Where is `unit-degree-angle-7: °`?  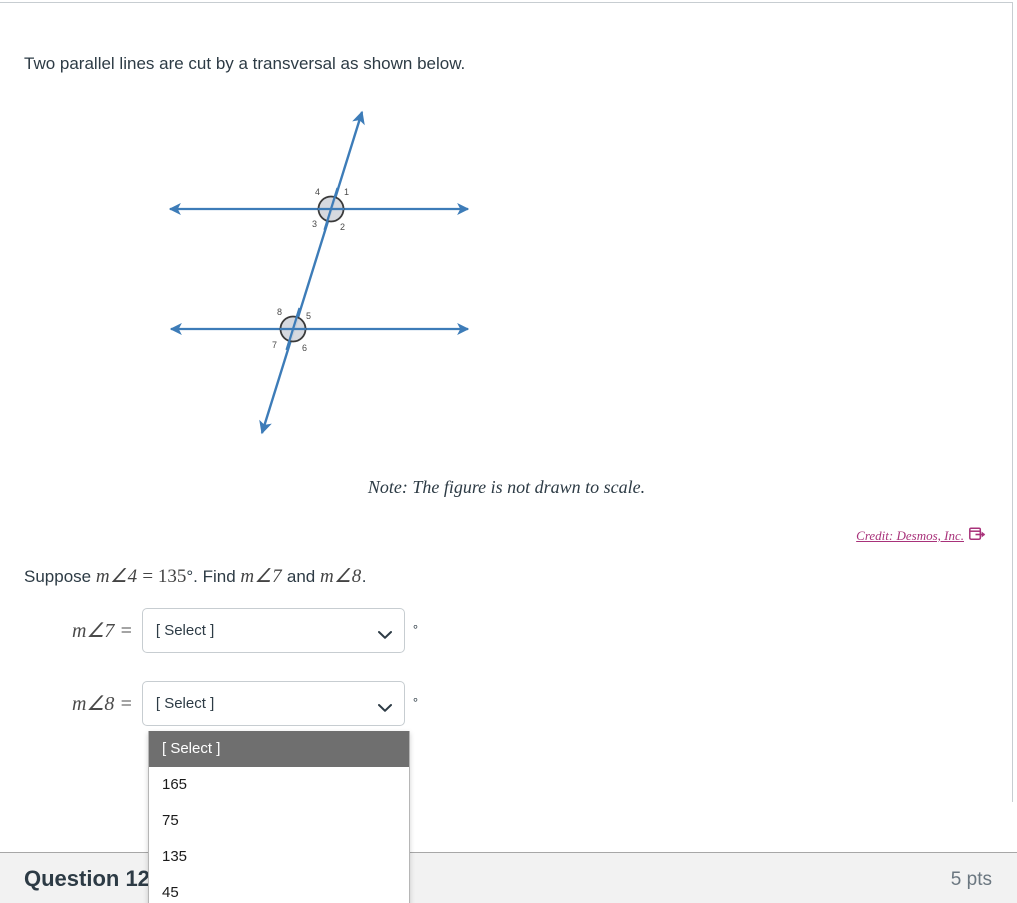 unit-degree-angle-7: ° is located at coordinates (415, 629).